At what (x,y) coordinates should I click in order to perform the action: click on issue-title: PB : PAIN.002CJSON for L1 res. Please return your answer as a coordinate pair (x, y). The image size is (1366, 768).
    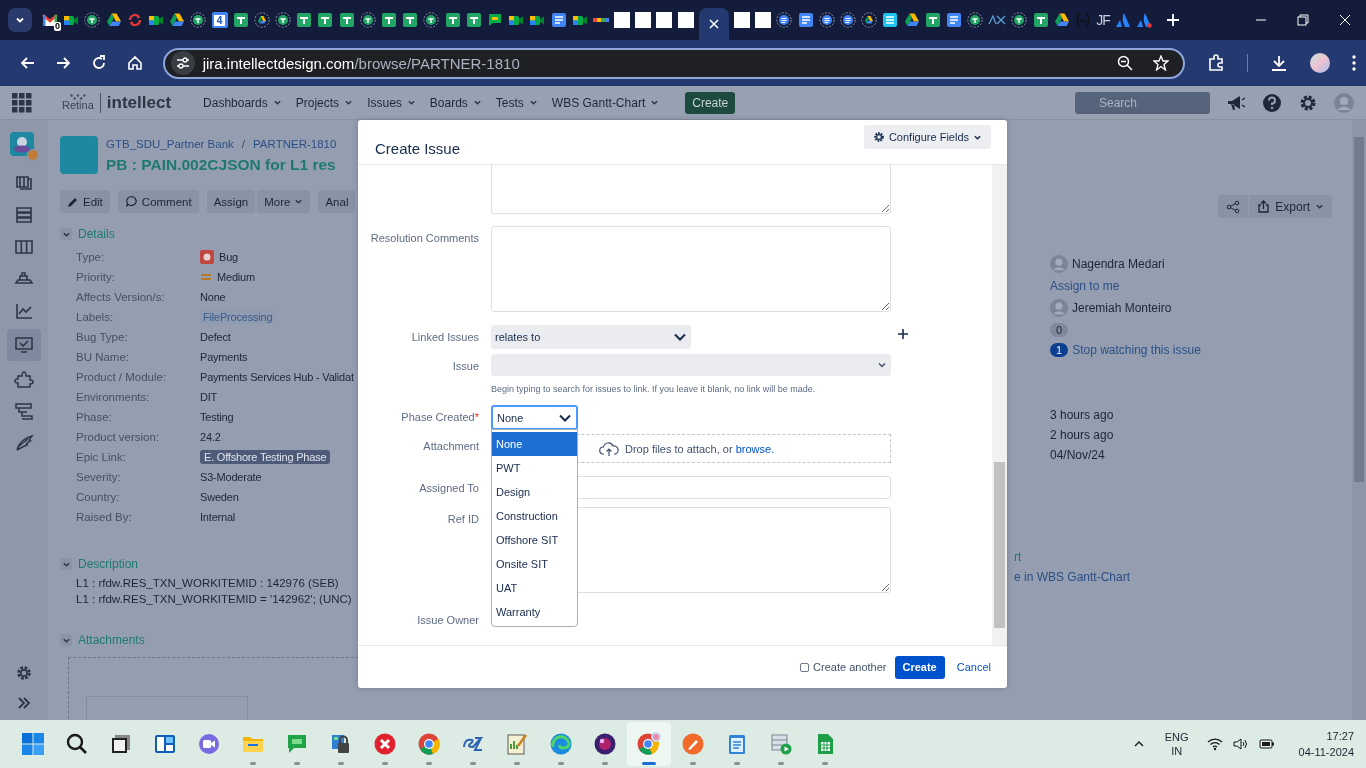
    Looking at the image, I should click on (221, 165).